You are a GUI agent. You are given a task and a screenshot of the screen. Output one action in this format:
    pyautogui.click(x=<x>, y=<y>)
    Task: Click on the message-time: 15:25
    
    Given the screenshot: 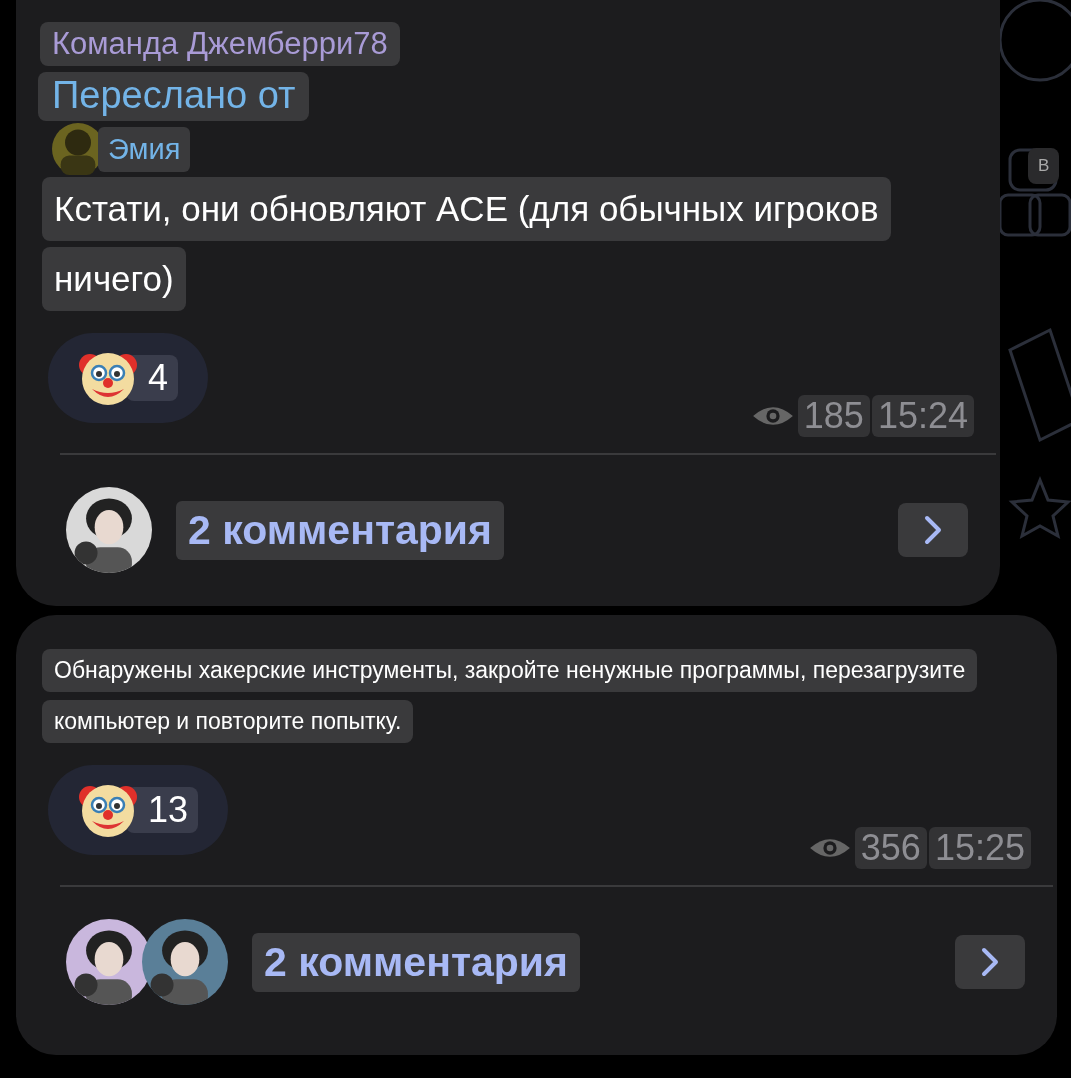 What is the action you would take?
    pyautogui.click(x=979, y=848)
    